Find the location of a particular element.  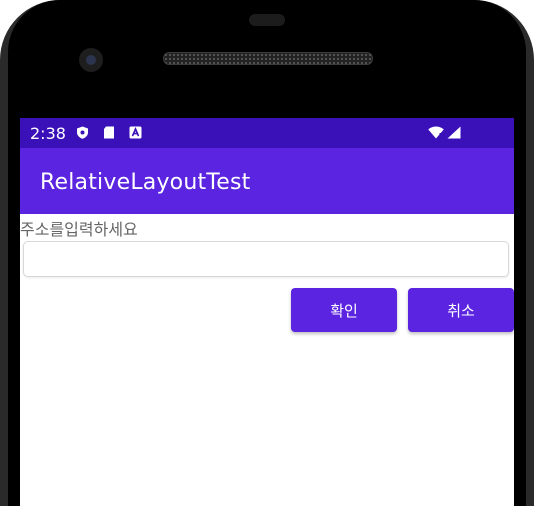

app-title: RelativeLayoutTest is located at coordinates (145, 182).